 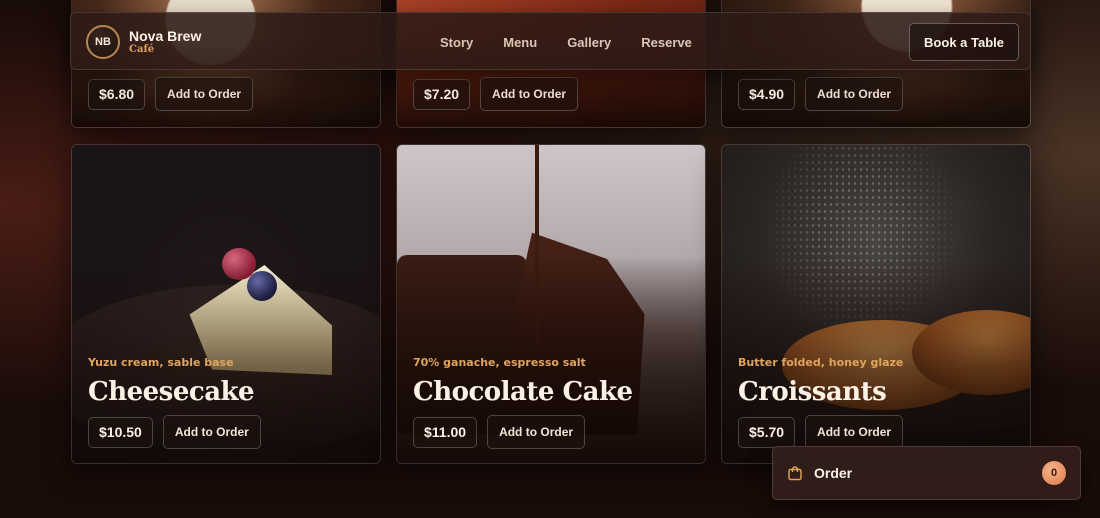 What do you see at coordinates (165, 35) in the screenshot?
I see `brand-name: Nova Brew` at bounding box center [165, 35].